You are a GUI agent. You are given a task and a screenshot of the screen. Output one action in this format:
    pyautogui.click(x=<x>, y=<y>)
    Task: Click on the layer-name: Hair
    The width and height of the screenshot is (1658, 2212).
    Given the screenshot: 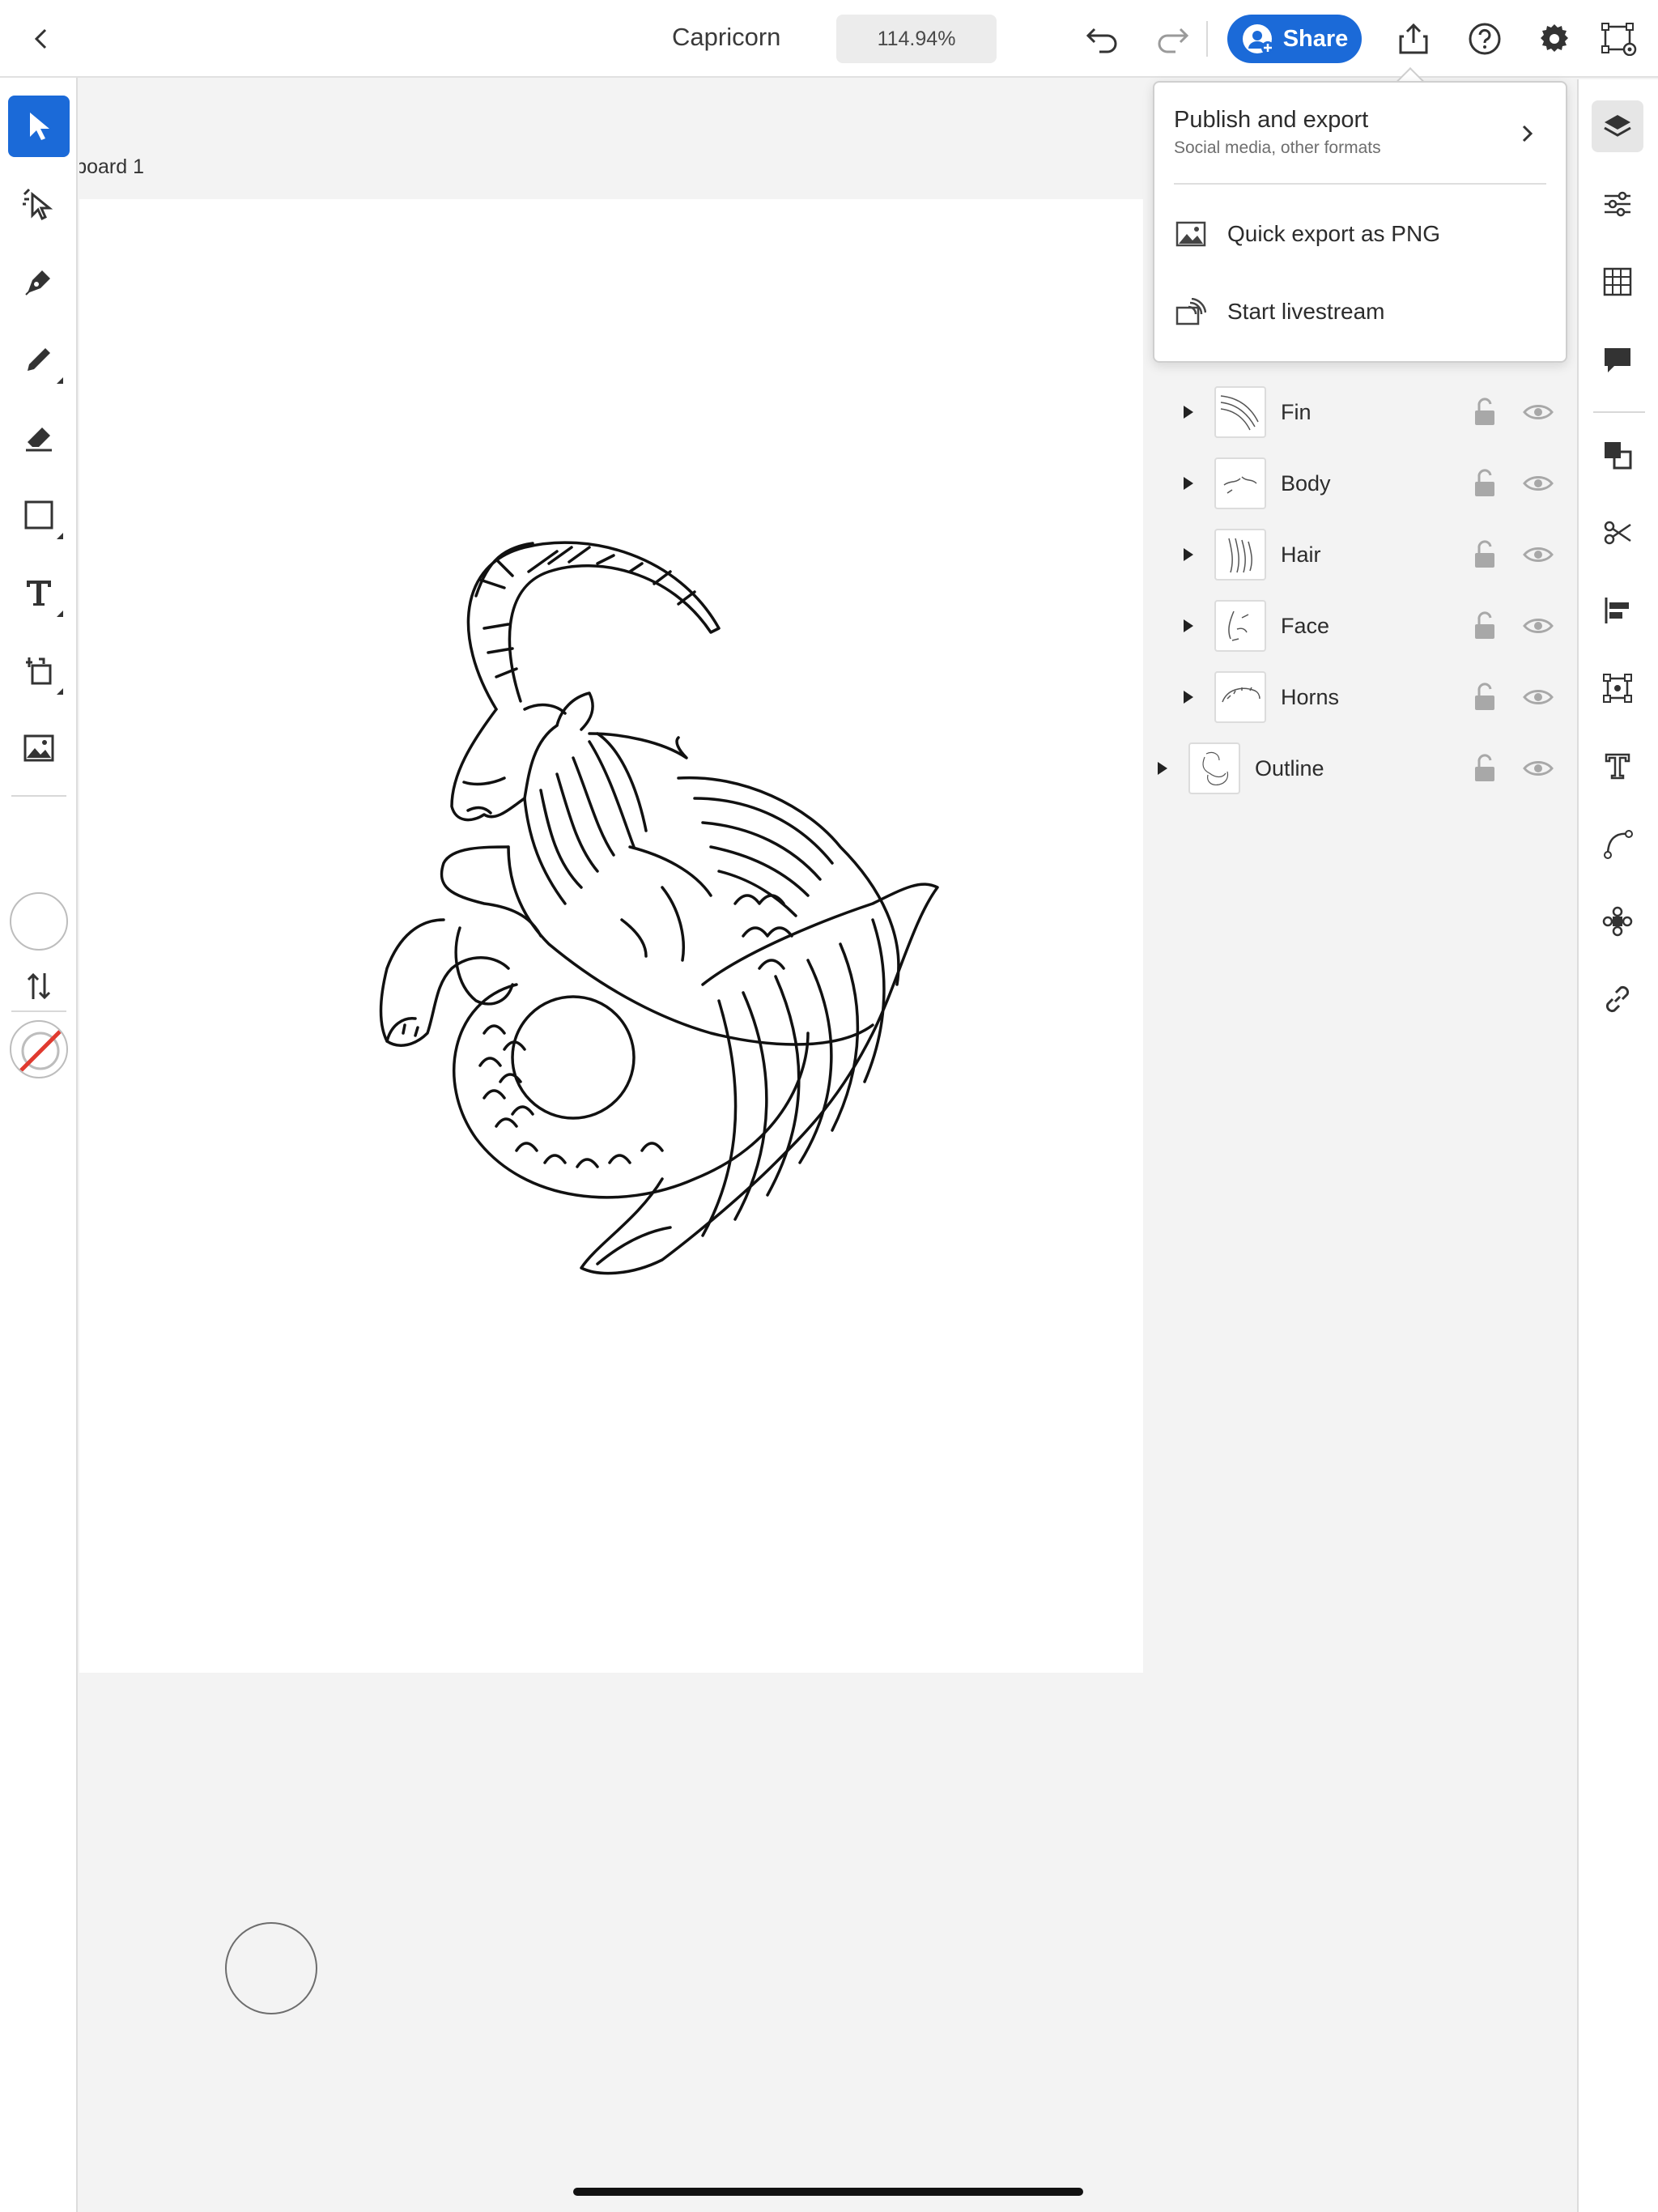 What is the action you would take?
    pyautogui.click(x=1301, y=555)
    